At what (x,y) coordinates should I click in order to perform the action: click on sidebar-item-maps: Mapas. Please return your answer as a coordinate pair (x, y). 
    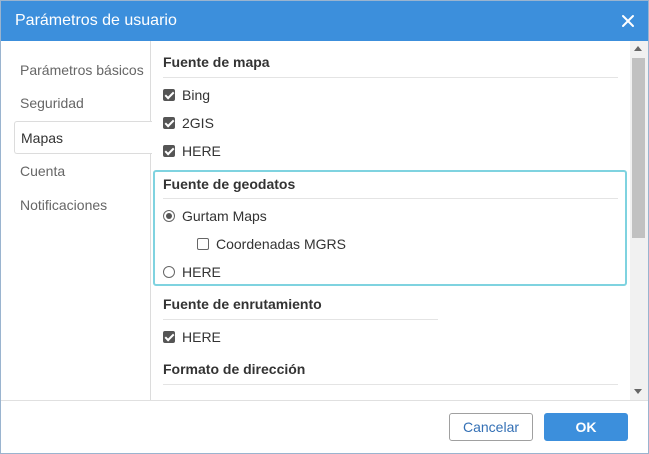
    Looking at the image, I should click on (83, 137).